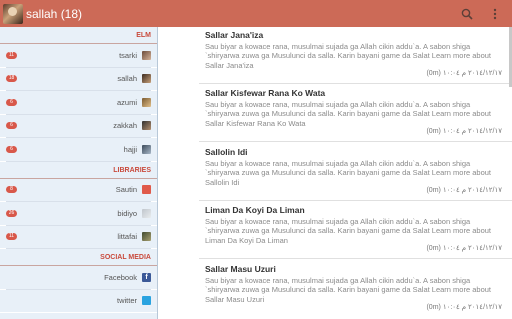 The height and width of the screenshot is (319, 512). Describe the element at coordinates (13, 13) in the screenshot. I see `app-logo-icon` at that location.